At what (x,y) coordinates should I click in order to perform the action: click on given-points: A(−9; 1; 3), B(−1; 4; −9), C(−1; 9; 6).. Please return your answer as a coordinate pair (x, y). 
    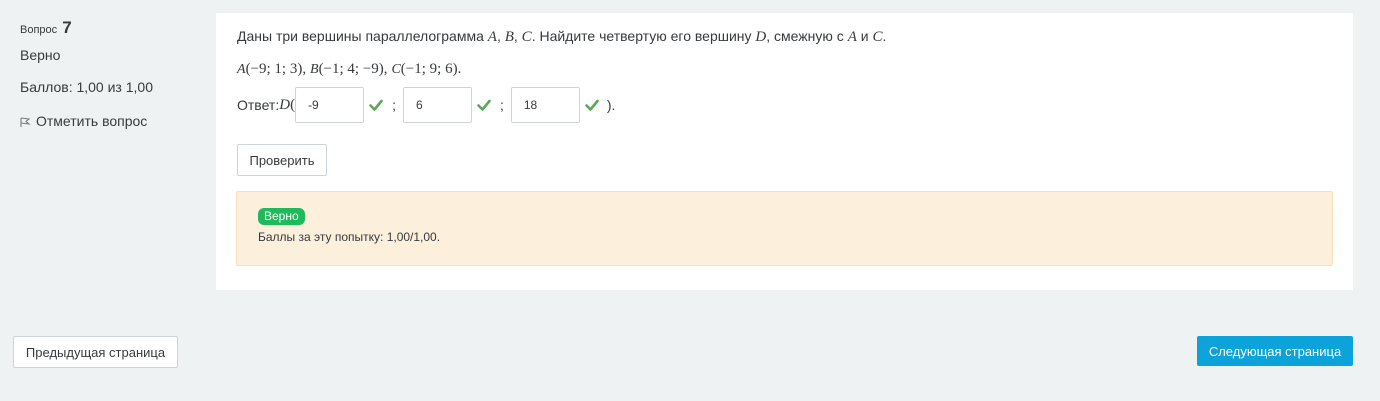
    Looking at the image, I should click on (349, 69).